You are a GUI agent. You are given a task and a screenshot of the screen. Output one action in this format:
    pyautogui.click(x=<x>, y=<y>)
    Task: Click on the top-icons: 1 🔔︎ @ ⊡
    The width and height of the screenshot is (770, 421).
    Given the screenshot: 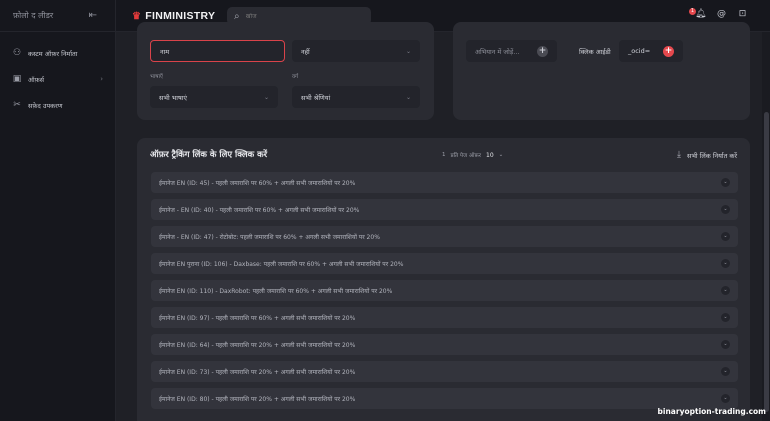 What is the action you would take?
    pyautogui.click(x=718, y=14)
    